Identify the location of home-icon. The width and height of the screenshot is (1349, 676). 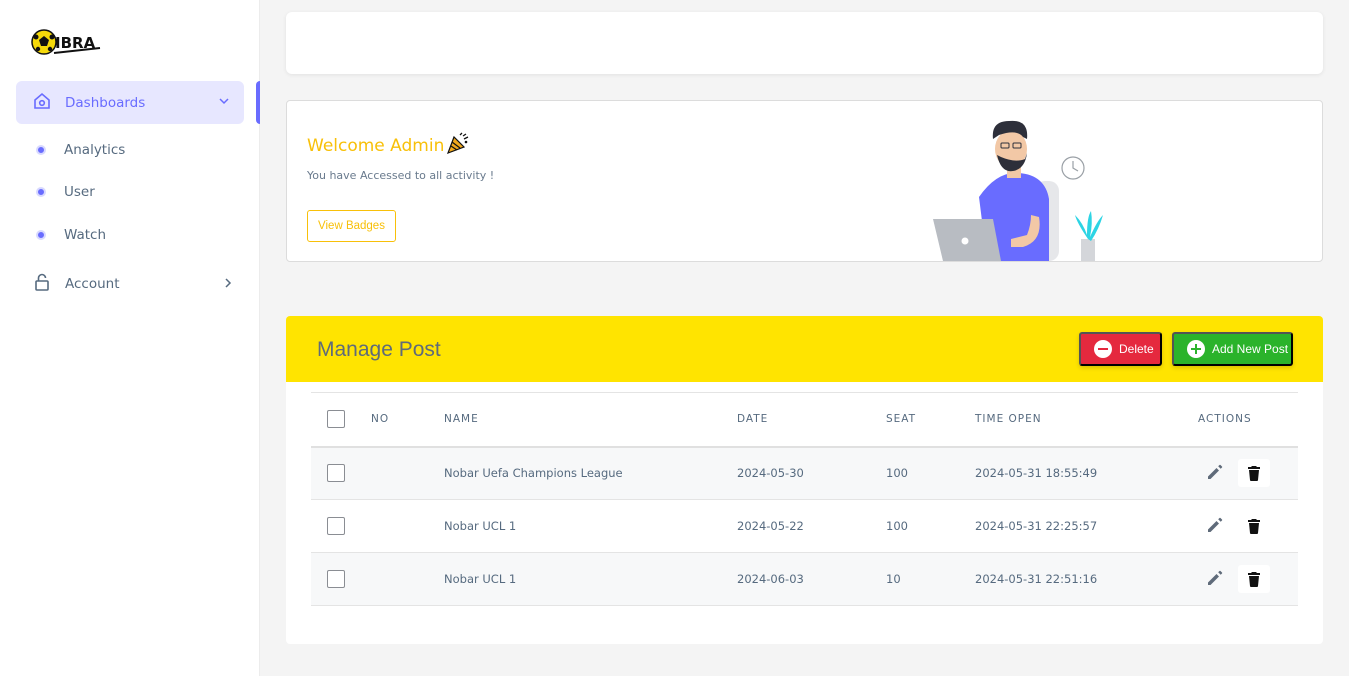
(42, 103).